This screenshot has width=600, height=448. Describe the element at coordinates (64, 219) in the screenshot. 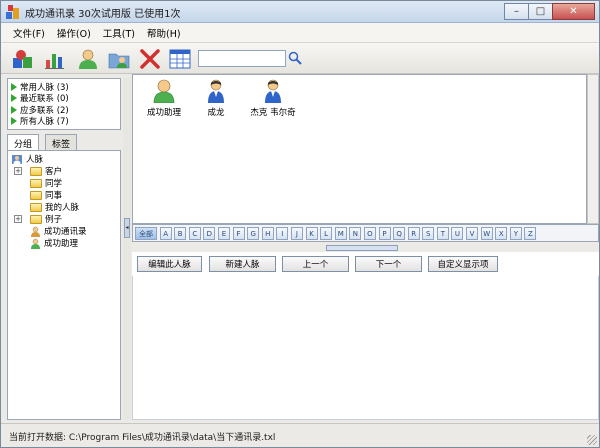

I see `tree-item: + 例子` at that location.